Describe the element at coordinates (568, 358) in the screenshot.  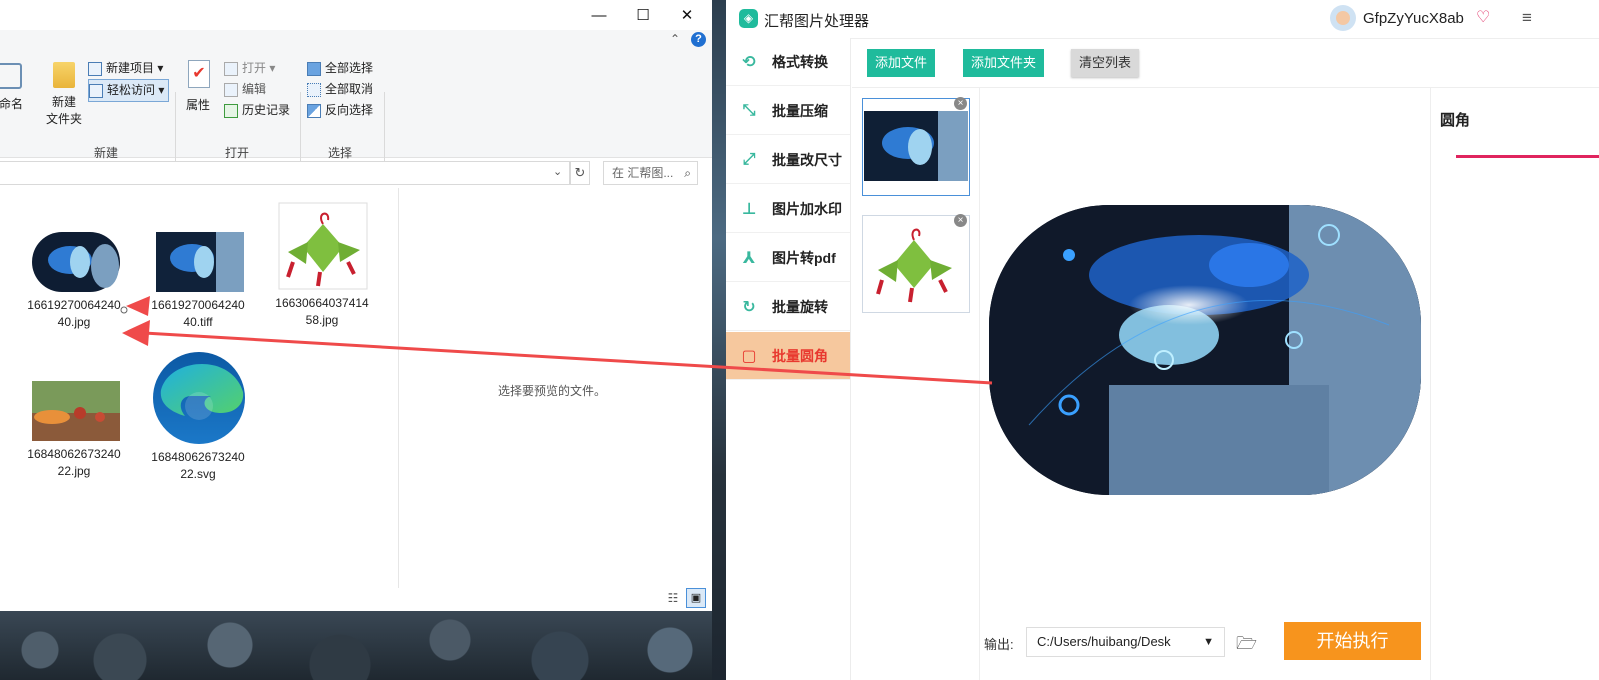
I see `drag-arrow-line` at that location.